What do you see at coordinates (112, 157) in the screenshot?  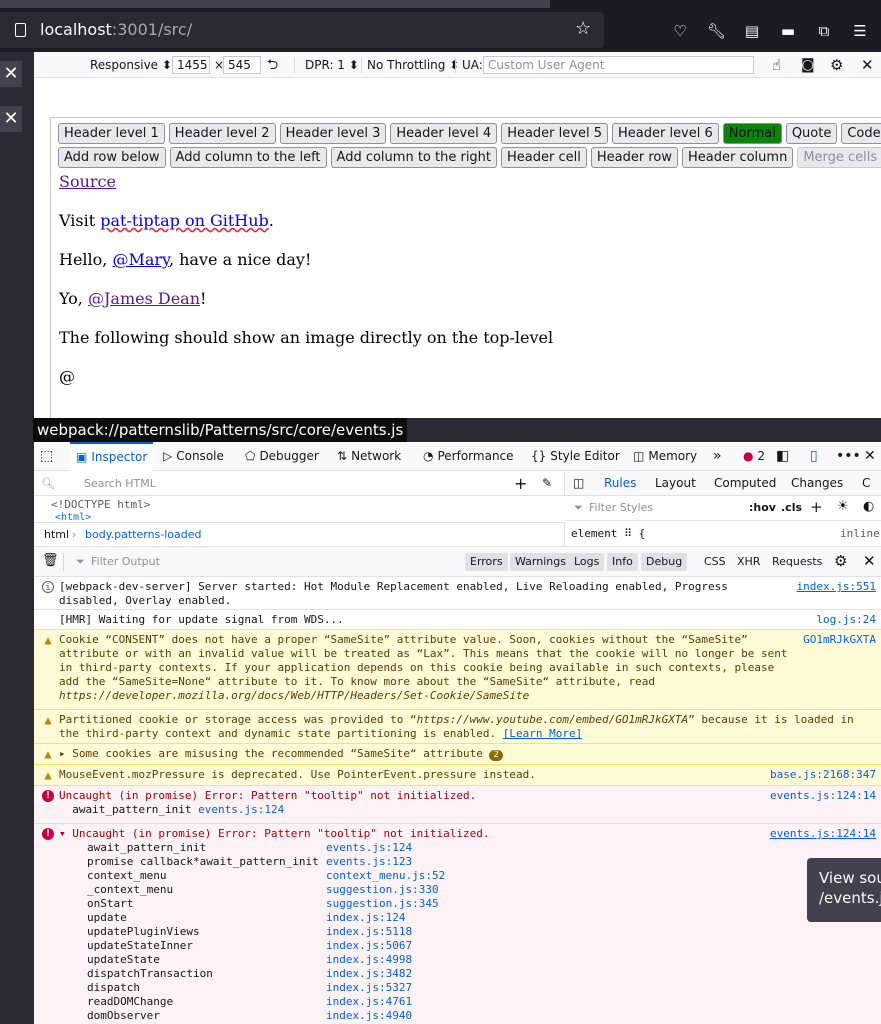 I see `row2-button-0: Add row below` at bounding box center [112, 157].